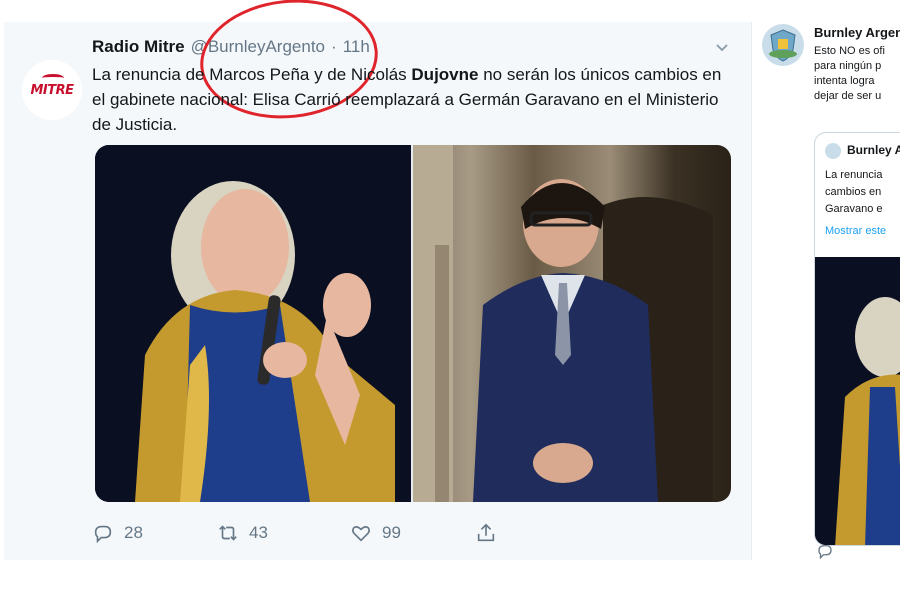 The height and width of the screenshot is (600, 900). I want to click on share-button, so click(486, 533).